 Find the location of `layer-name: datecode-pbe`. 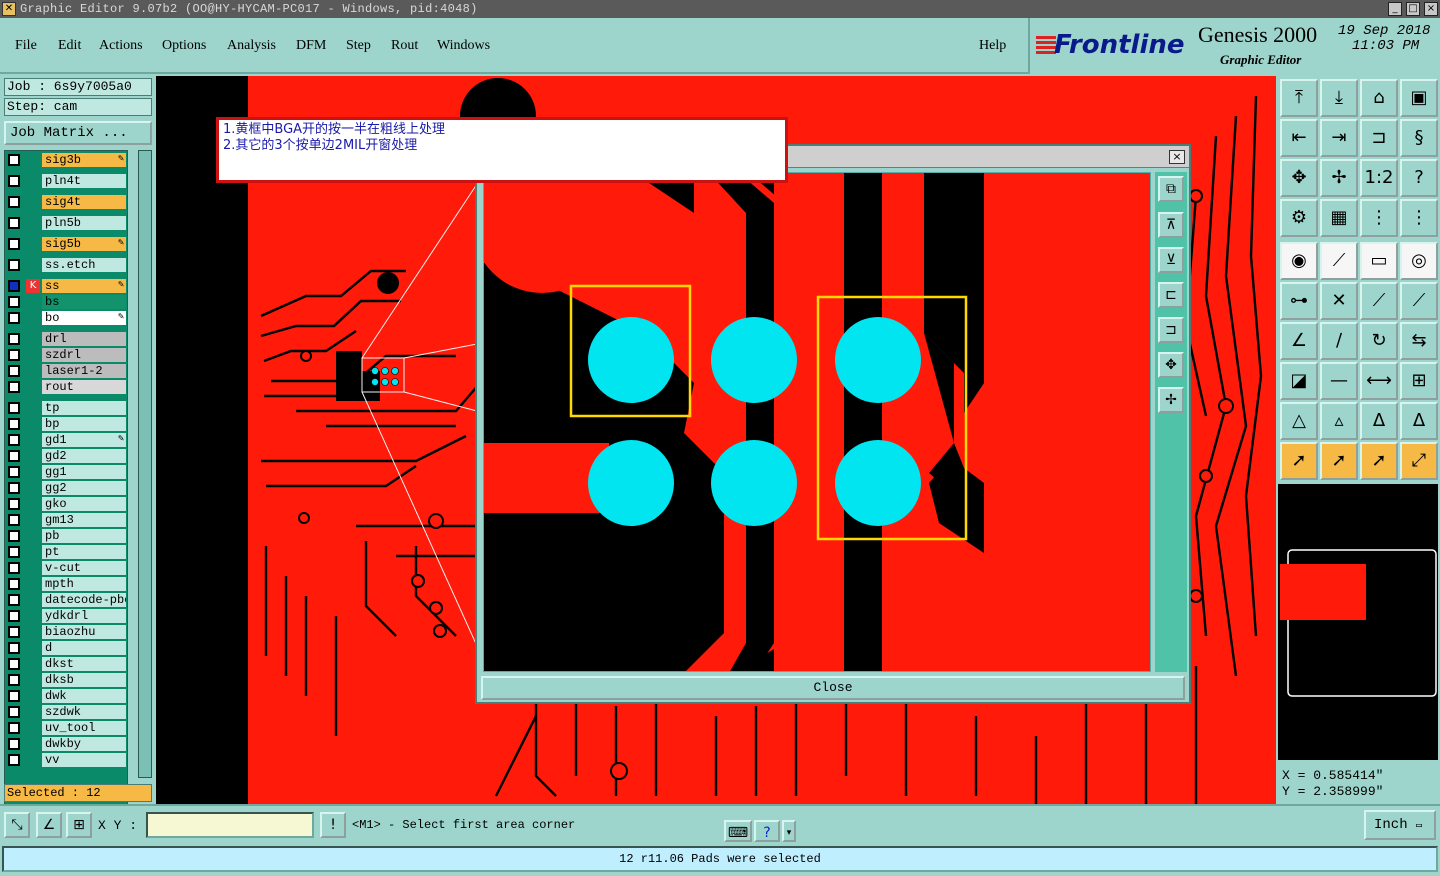

layer-name: datecode-pbe is located at coordinates (84, 600).